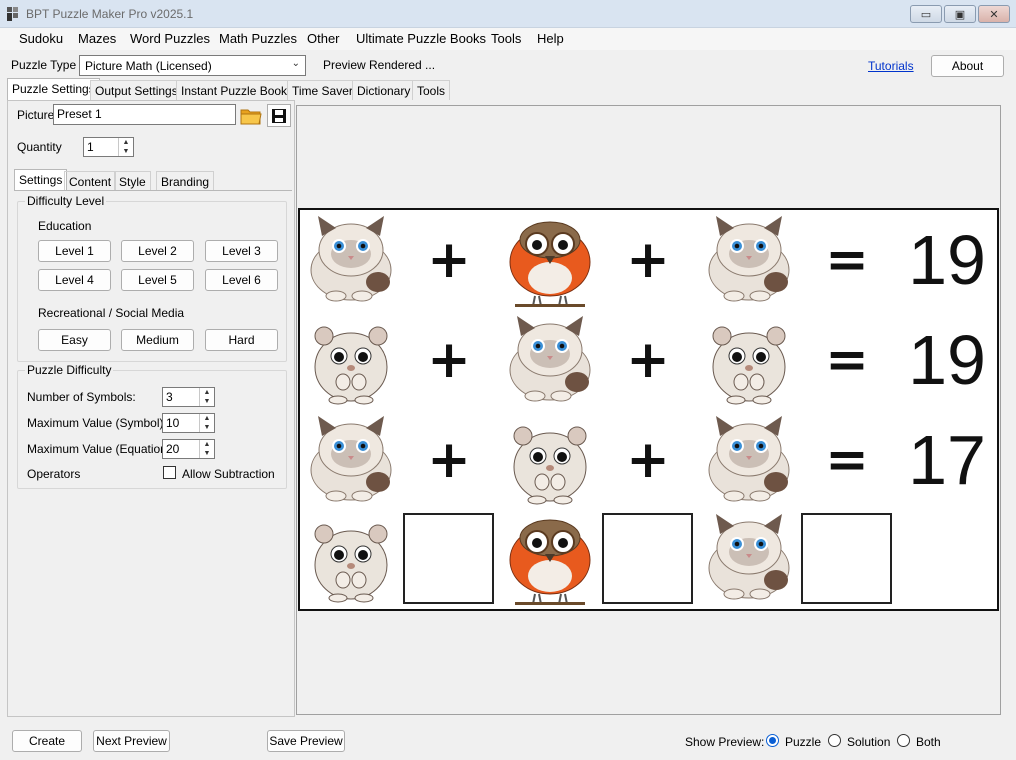  Describe the element at coordinates (928, 742) in the screenshot. I see `both-radio-label: Both` at that location.